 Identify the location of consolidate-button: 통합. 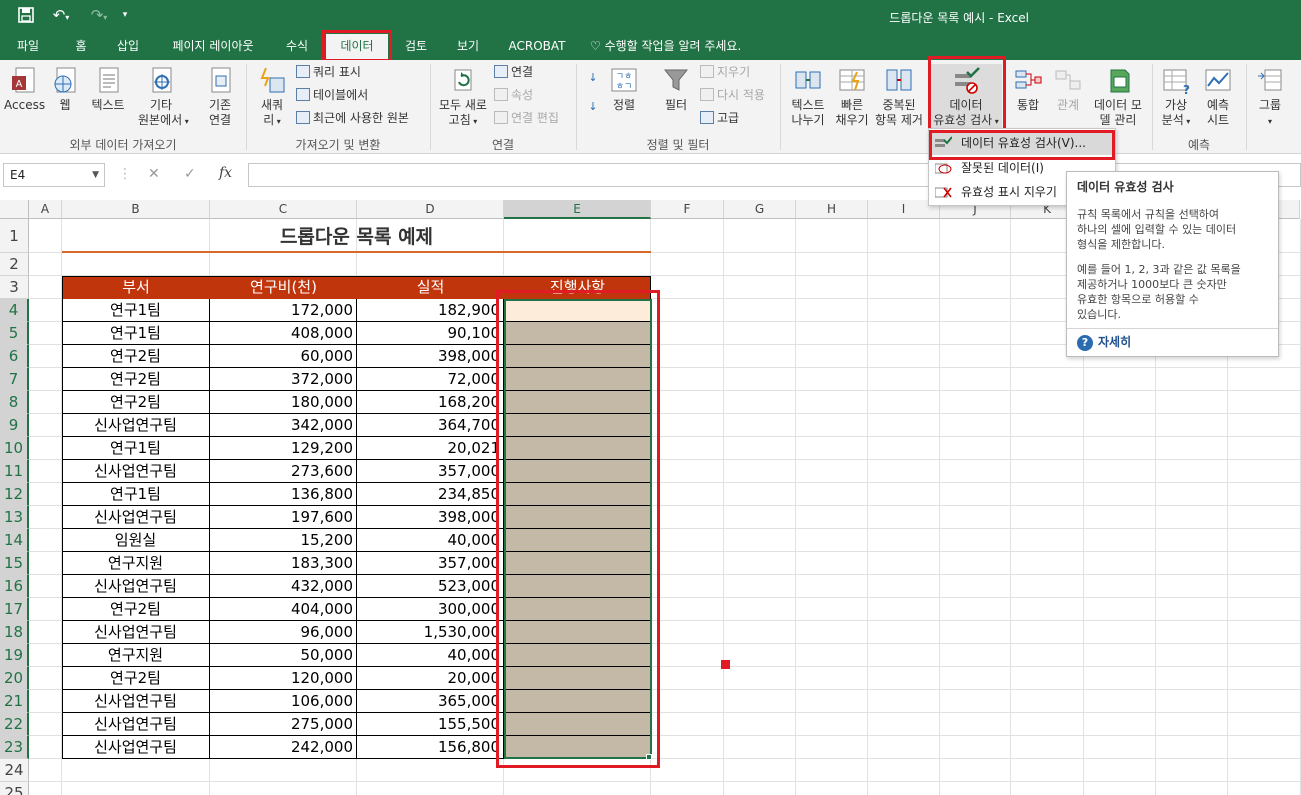
(1028, 89).